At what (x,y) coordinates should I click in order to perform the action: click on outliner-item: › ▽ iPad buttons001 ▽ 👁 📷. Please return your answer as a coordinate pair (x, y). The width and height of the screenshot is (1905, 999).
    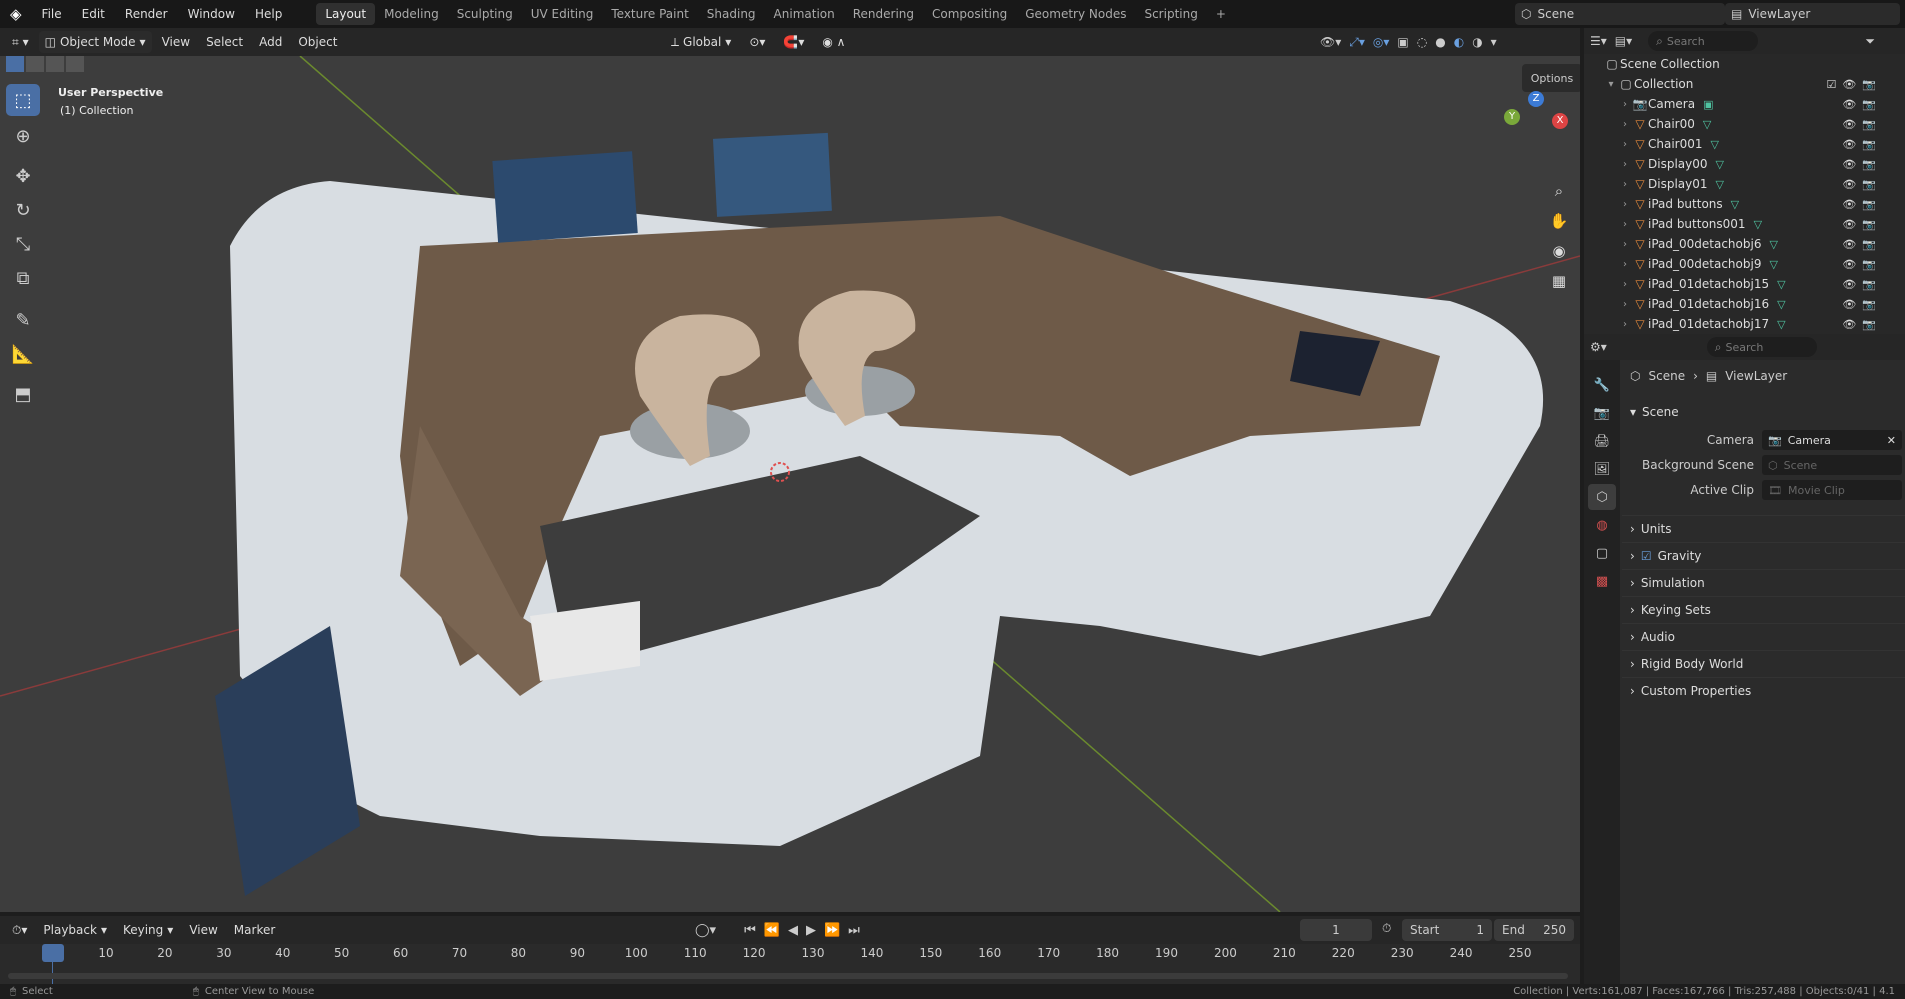
    Looking at the image, I should click on (1734, 224).